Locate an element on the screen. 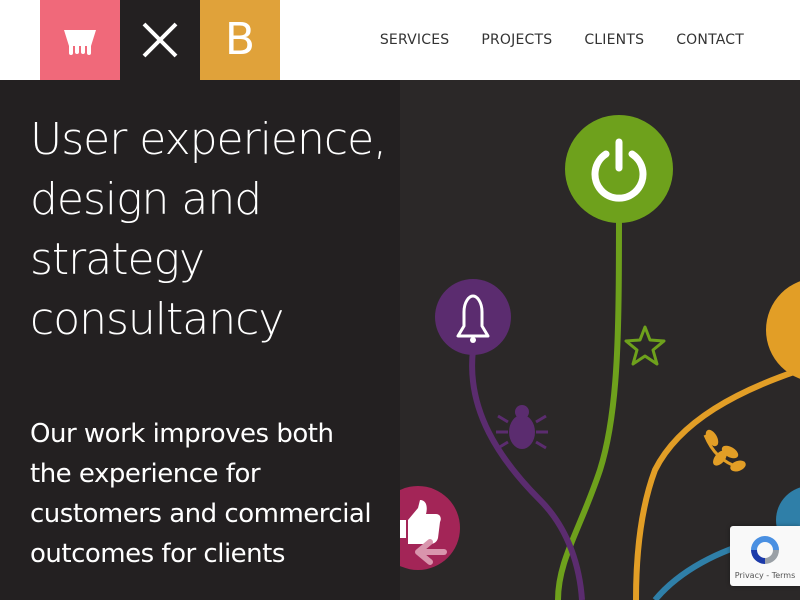 The image size is (800, 600). nav-services: SERVICES is located at coordinates (415, 40).